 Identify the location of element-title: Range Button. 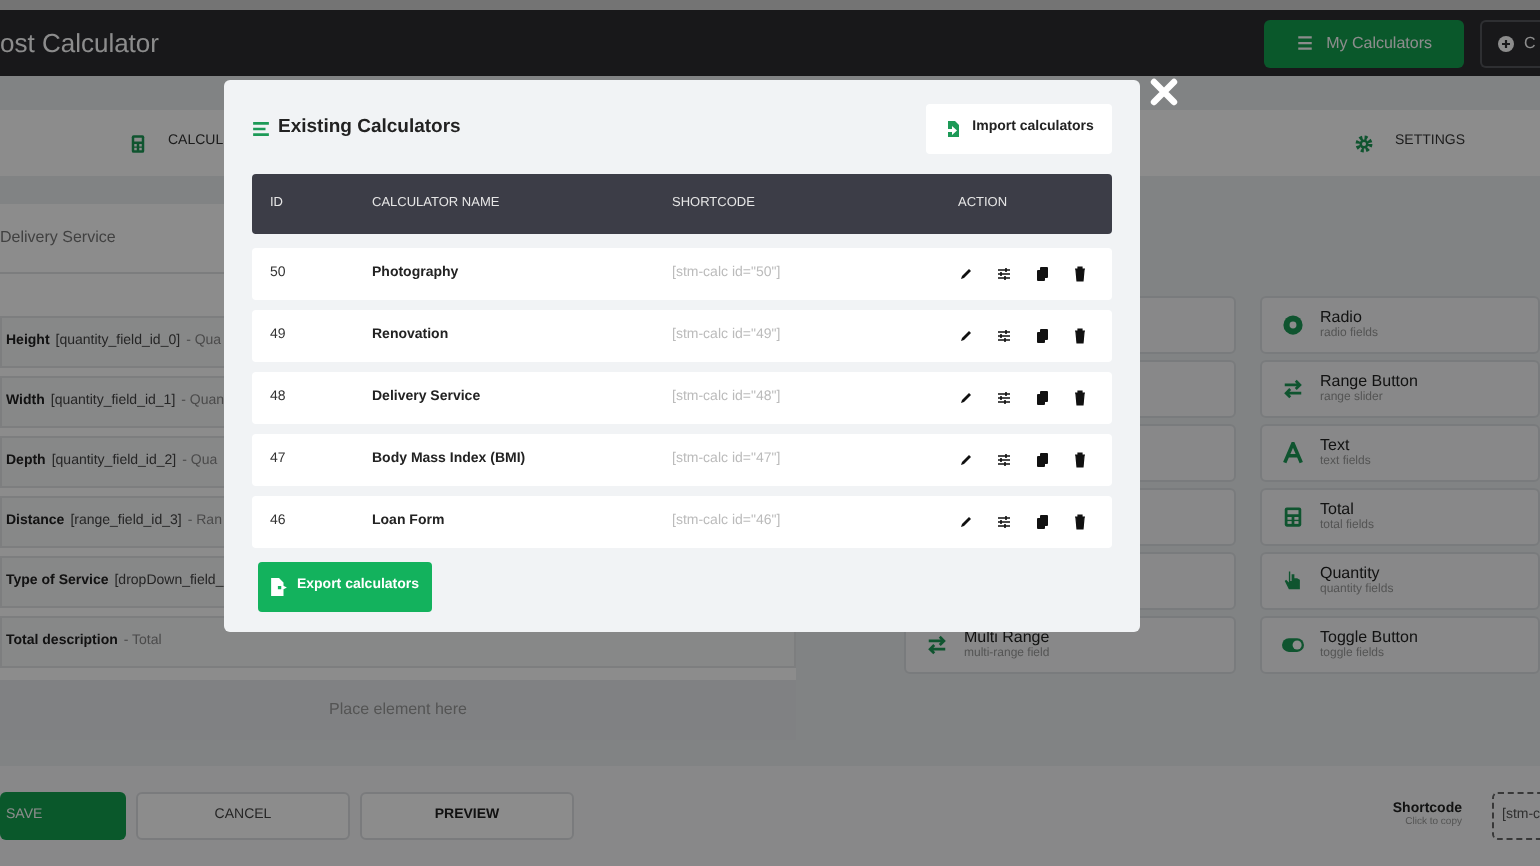
(1369, 382).